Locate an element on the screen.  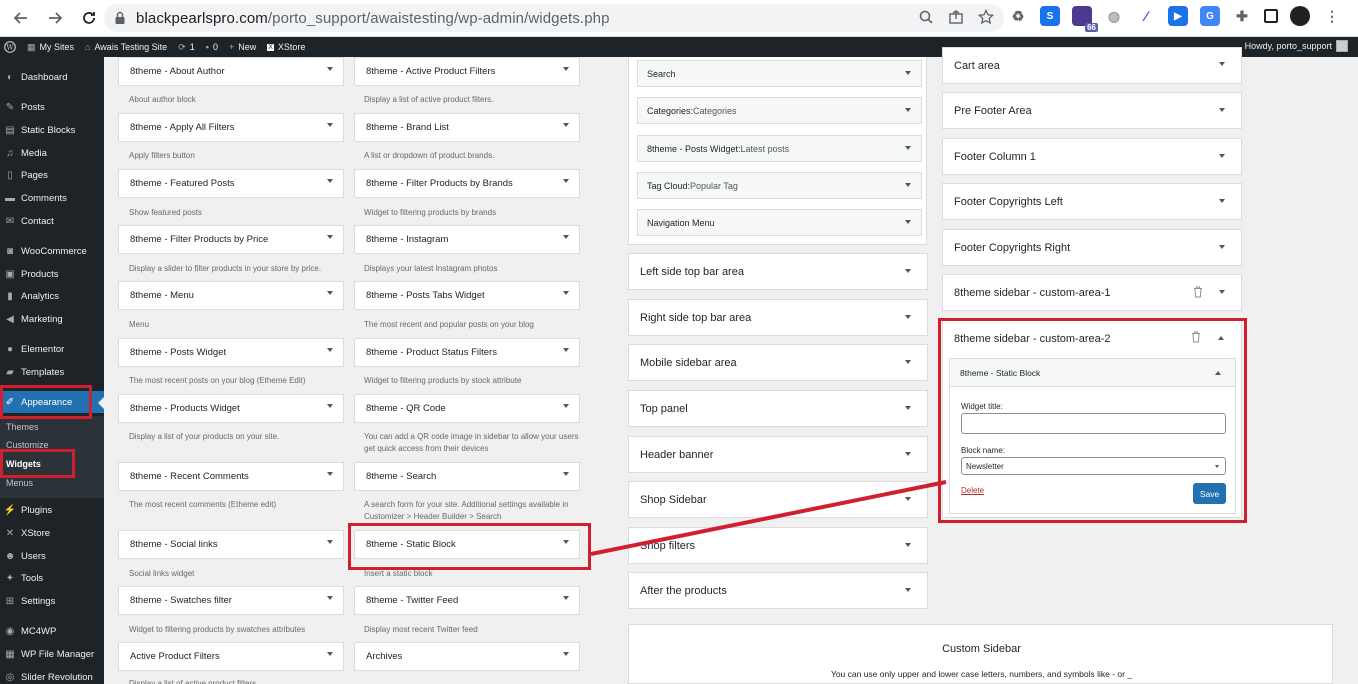
file-manager-icon: ▦ is located at coordinates (10, 654).